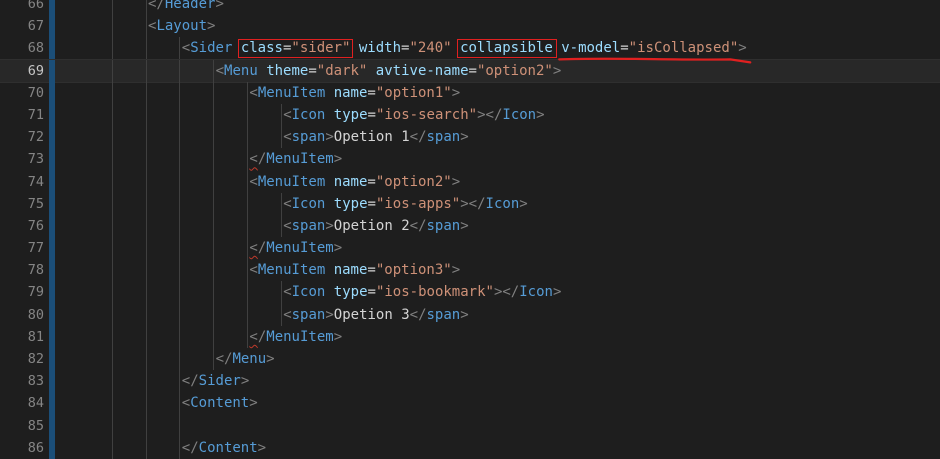 This screenshot has height=459, width=940. I want to click on code-text: <Icon type="ios-search"></Icon>, so click(413, 115).